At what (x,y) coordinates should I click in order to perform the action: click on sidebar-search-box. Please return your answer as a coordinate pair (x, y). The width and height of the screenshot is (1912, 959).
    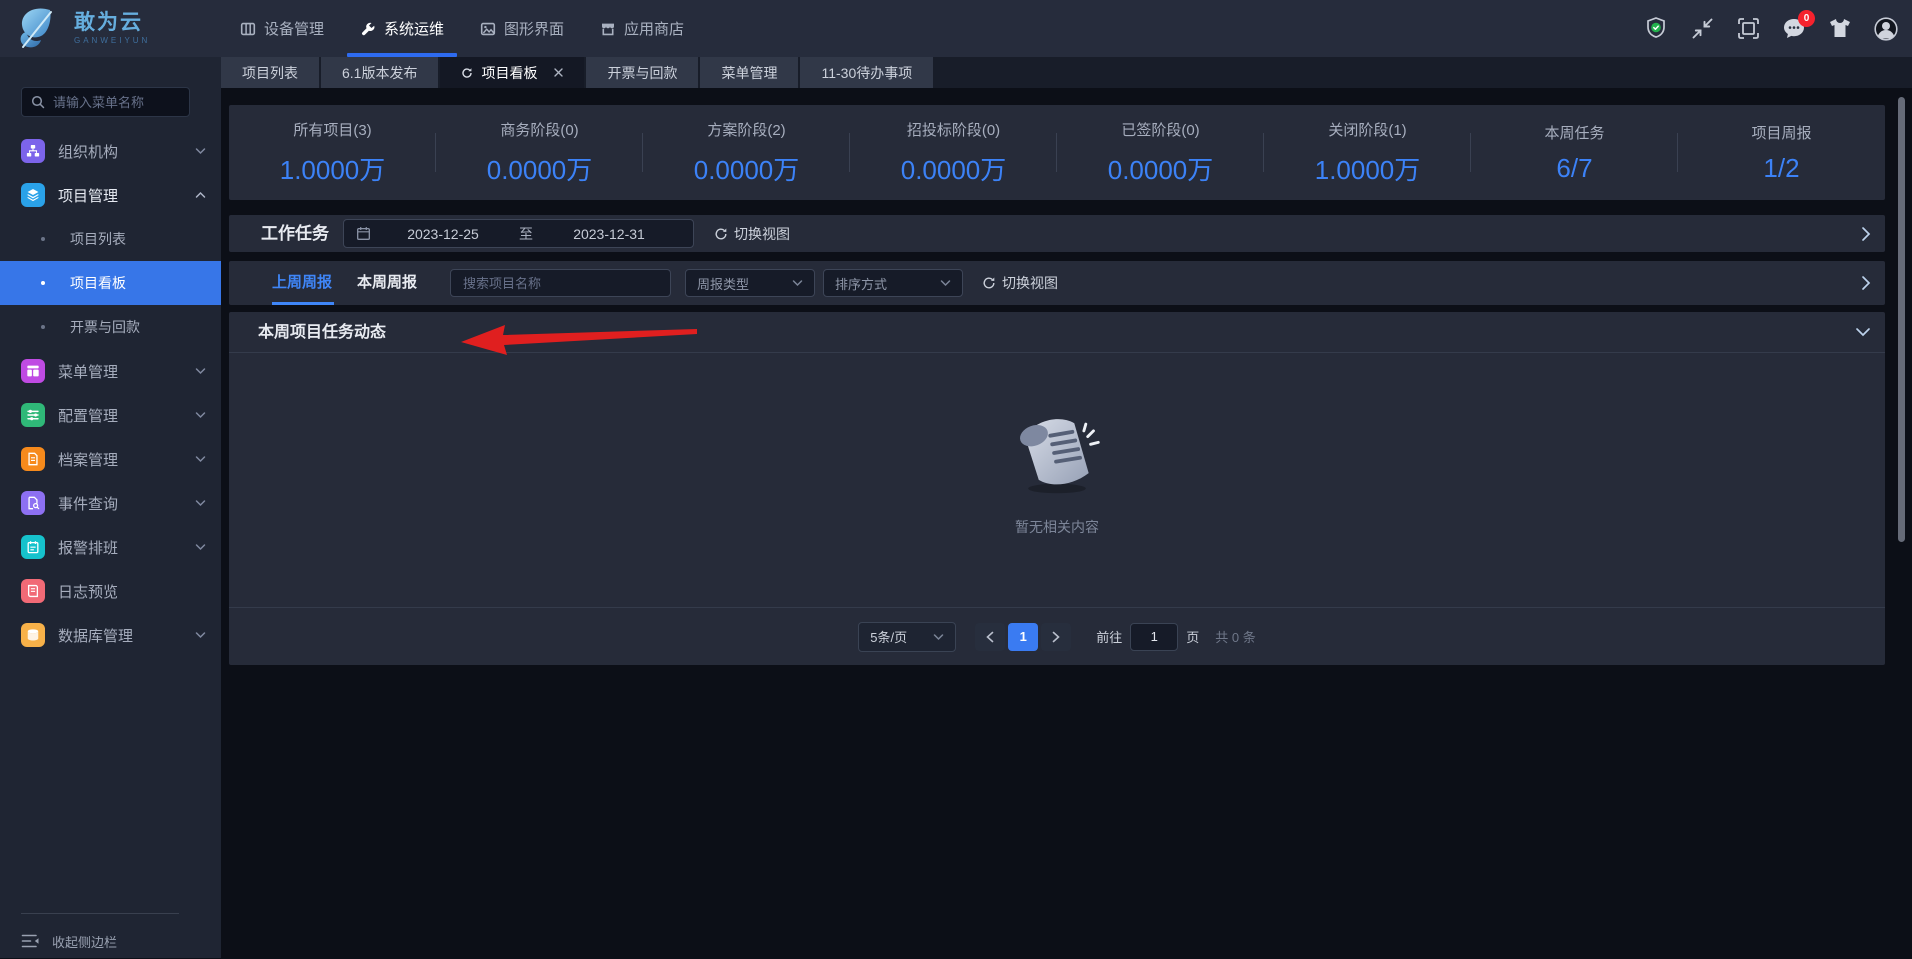
    Looking at the image, I should click on (105, 102).